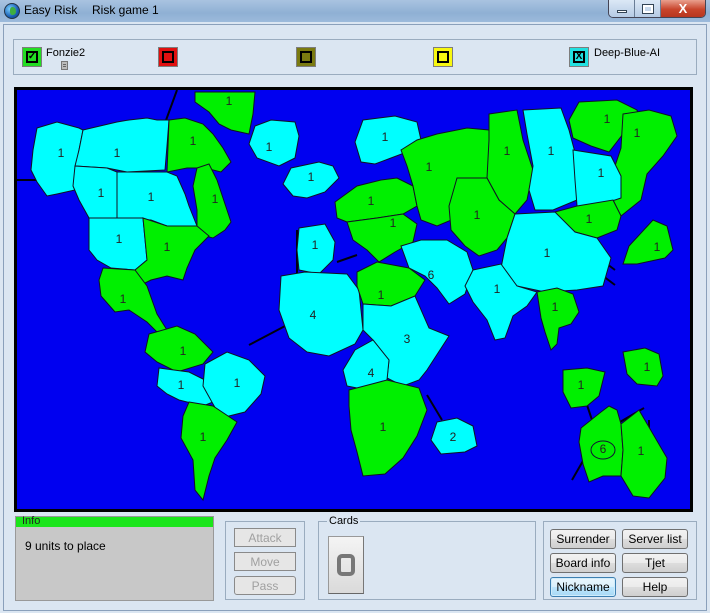  I want to click on army-count-eastern-us: 1, so click(167, 247).